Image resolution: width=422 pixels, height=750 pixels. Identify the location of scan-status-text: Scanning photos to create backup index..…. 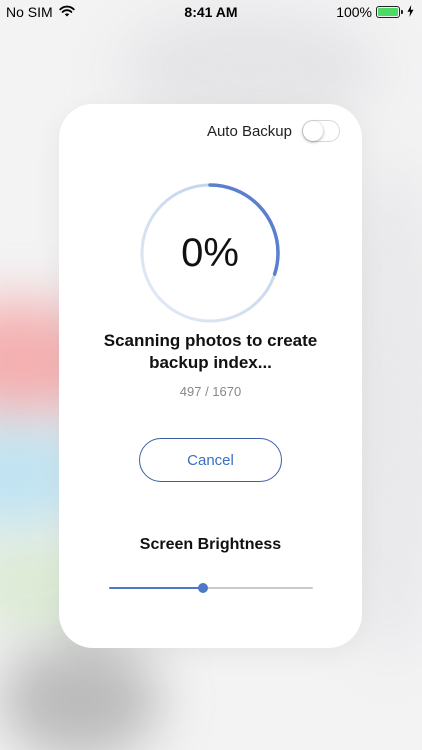
(210, 352).